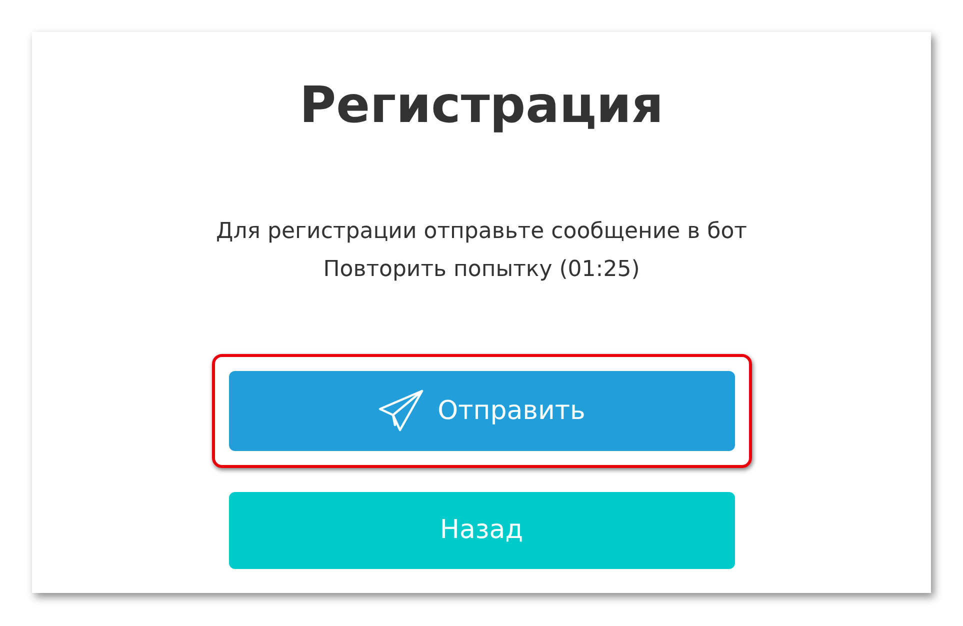 This screenshot has width=963, height=626. I want to click on message-text: Повторить попытку (01:25), so click(481, 270).